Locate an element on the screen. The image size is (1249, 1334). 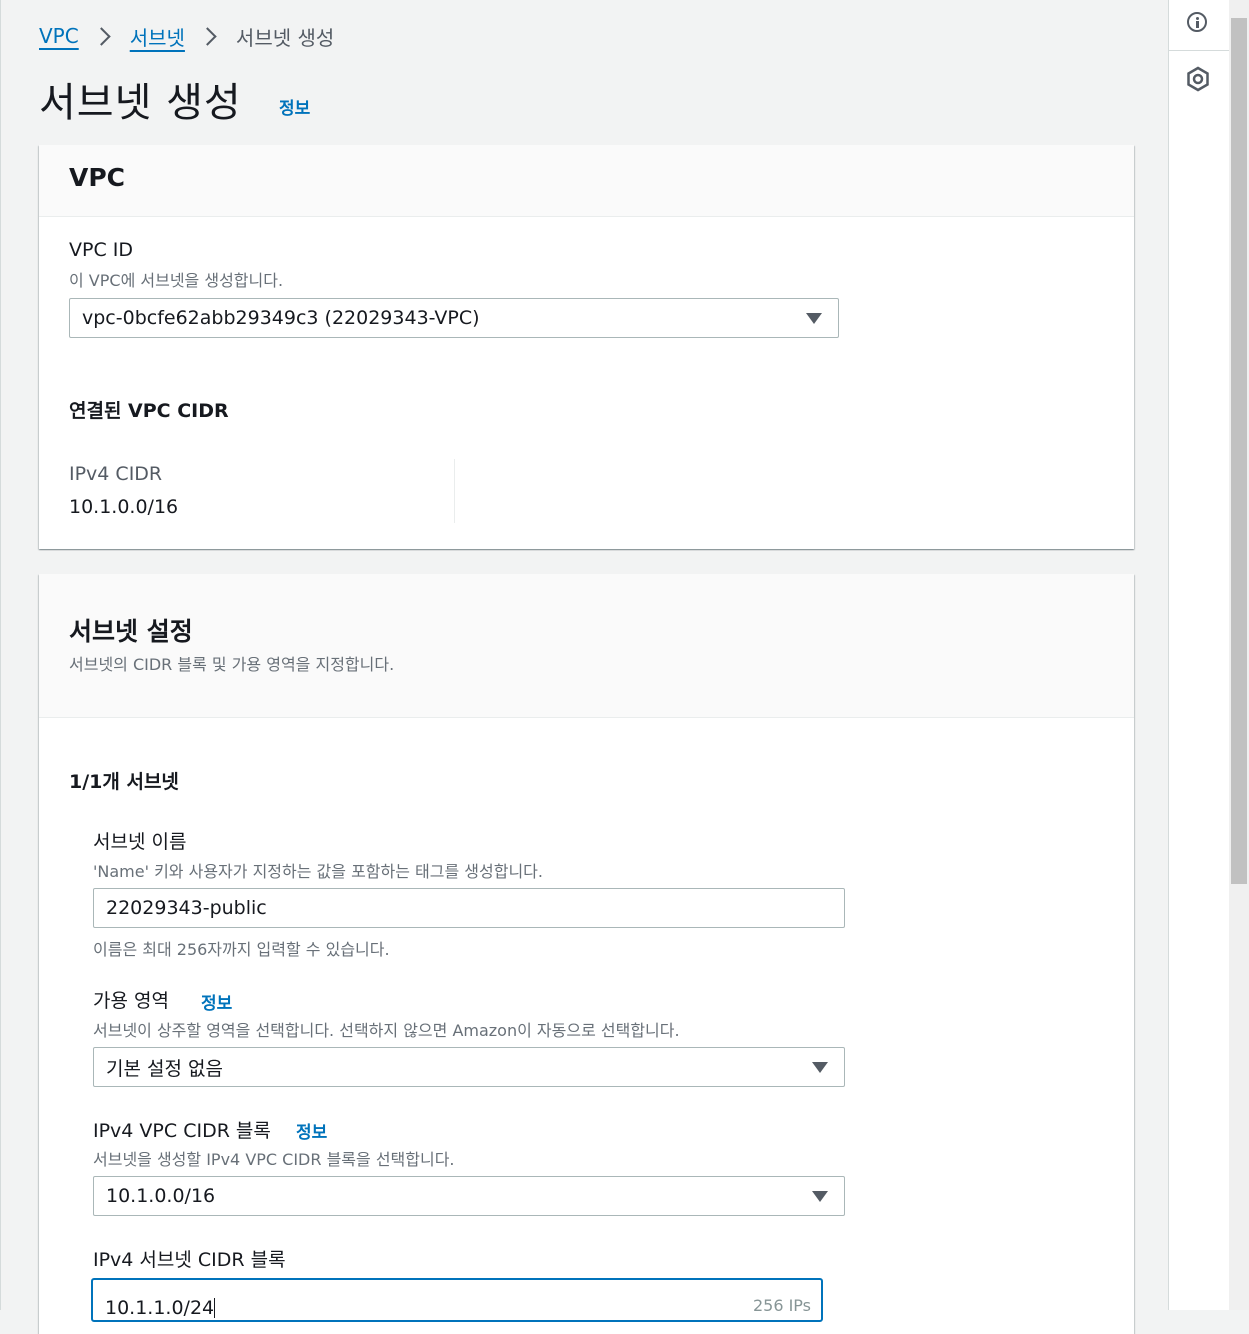
availability-zone-label: 가용 영역 is located at coordinates (131, 1001).